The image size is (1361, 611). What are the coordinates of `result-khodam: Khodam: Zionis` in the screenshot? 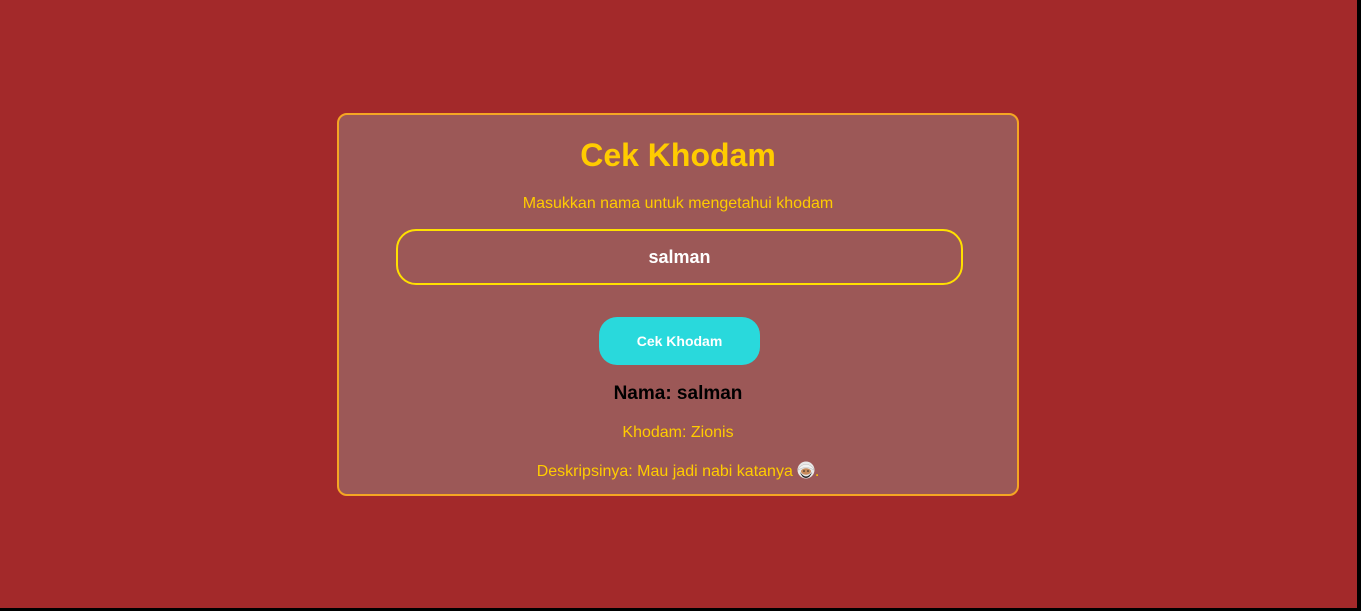 It's located at (678, 432).